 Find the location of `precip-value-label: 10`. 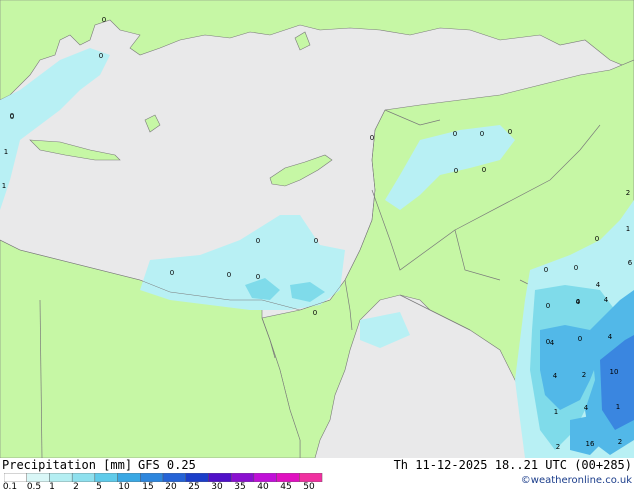

precip-value-label: 10 is located at coordinates (614, 372).